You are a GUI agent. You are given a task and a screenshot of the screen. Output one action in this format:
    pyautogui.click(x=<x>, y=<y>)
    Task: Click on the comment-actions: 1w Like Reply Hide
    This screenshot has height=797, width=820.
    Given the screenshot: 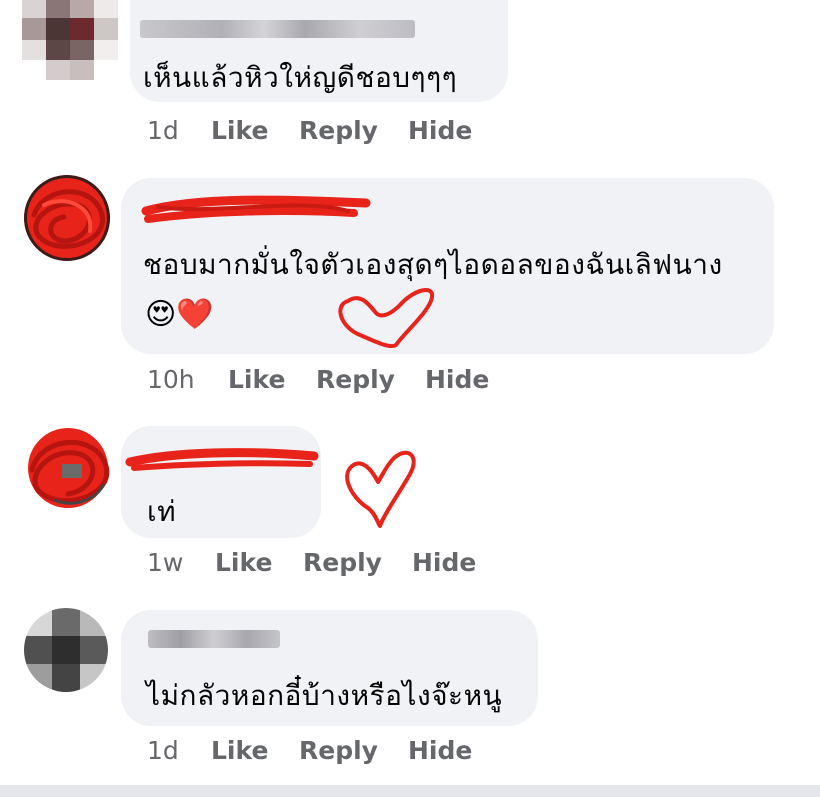 What is the action you would take?
    pyautogui.click(x=347, y=565)
    